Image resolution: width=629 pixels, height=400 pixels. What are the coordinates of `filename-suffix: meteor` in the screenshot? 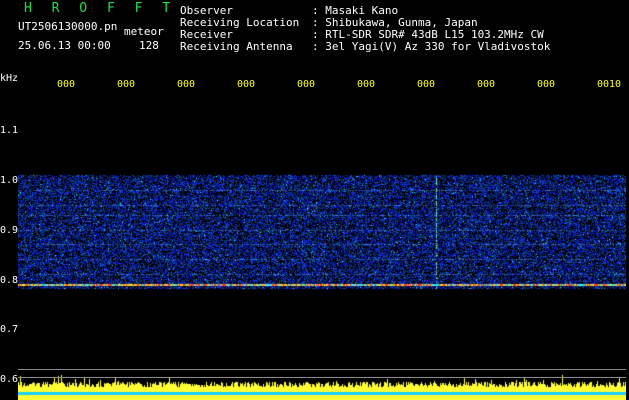 It's located at (144, 31).